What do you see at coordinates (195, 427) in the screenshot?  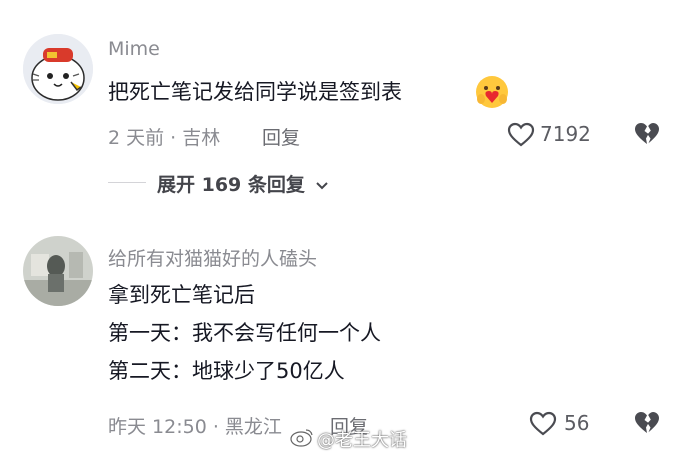 I see `comment-meta: 昨天 12:50 · 黑龙江` at bounding box center [195, 427].